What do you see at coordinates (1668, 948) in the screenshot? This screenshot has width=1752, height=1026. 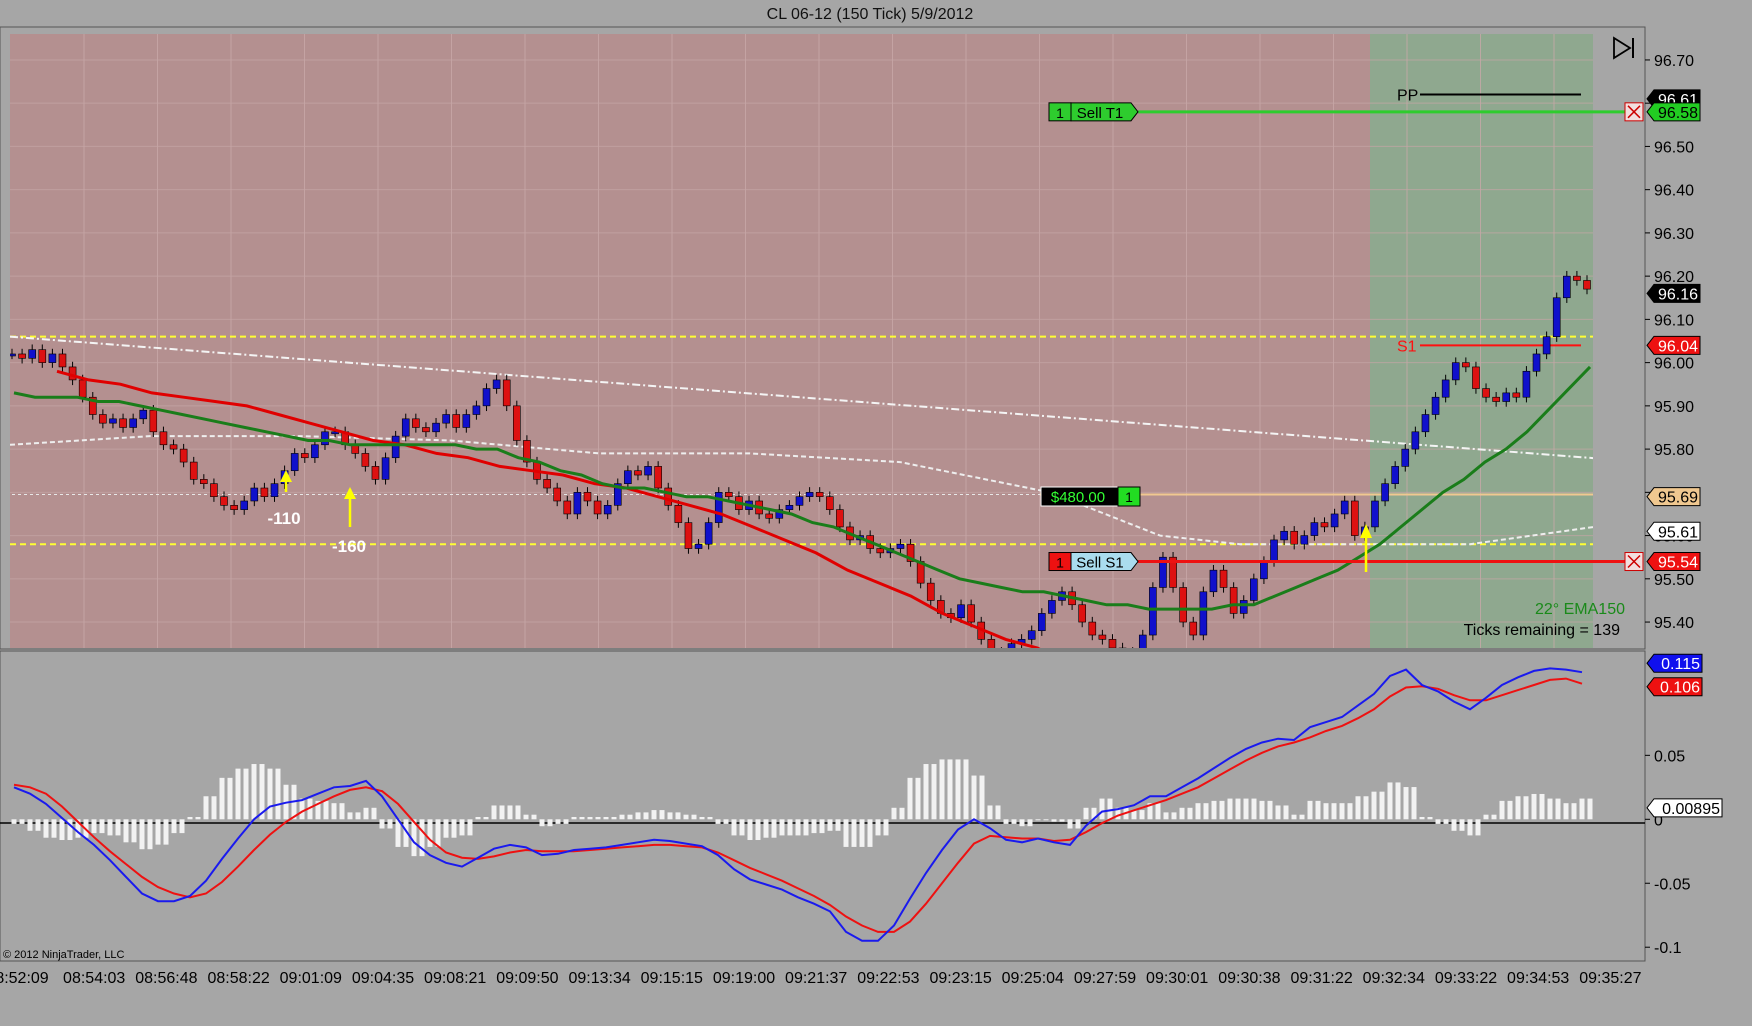 I see `macd-tick-label: -0.1` at bounding box center [1668, 948].